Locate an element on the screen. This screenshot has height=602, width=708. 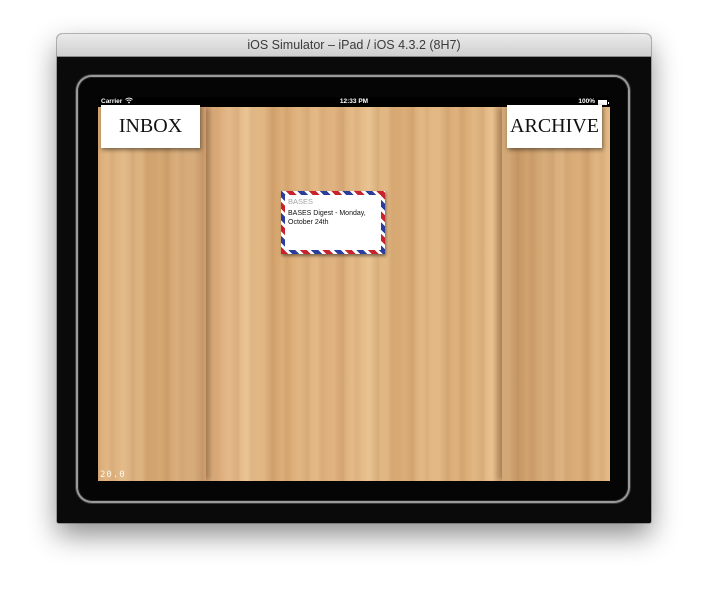
message-sender: BASES is located at coordinates (301, 201).